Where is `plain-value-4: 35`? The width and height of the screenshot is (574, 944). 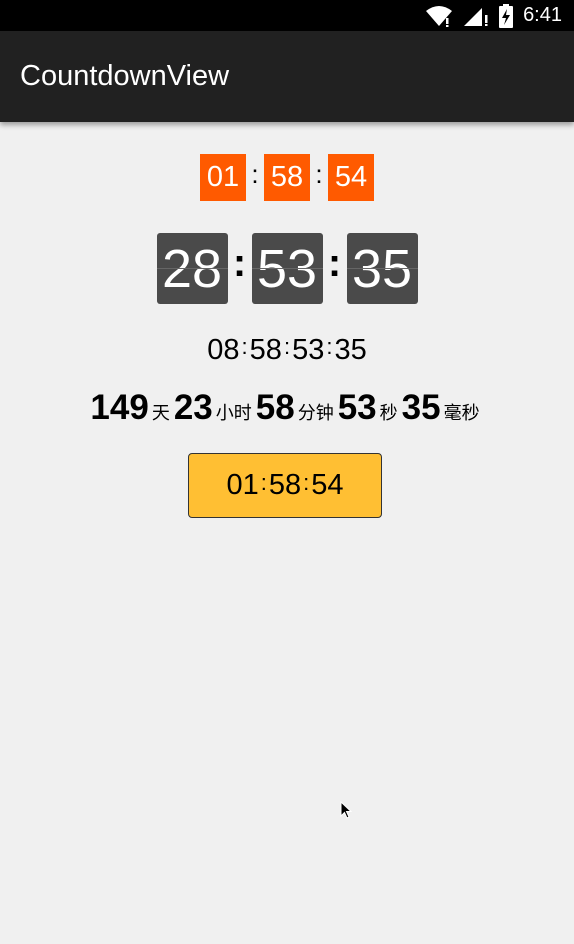
plain-value-4: 35 is located at coordinates (350, 349).